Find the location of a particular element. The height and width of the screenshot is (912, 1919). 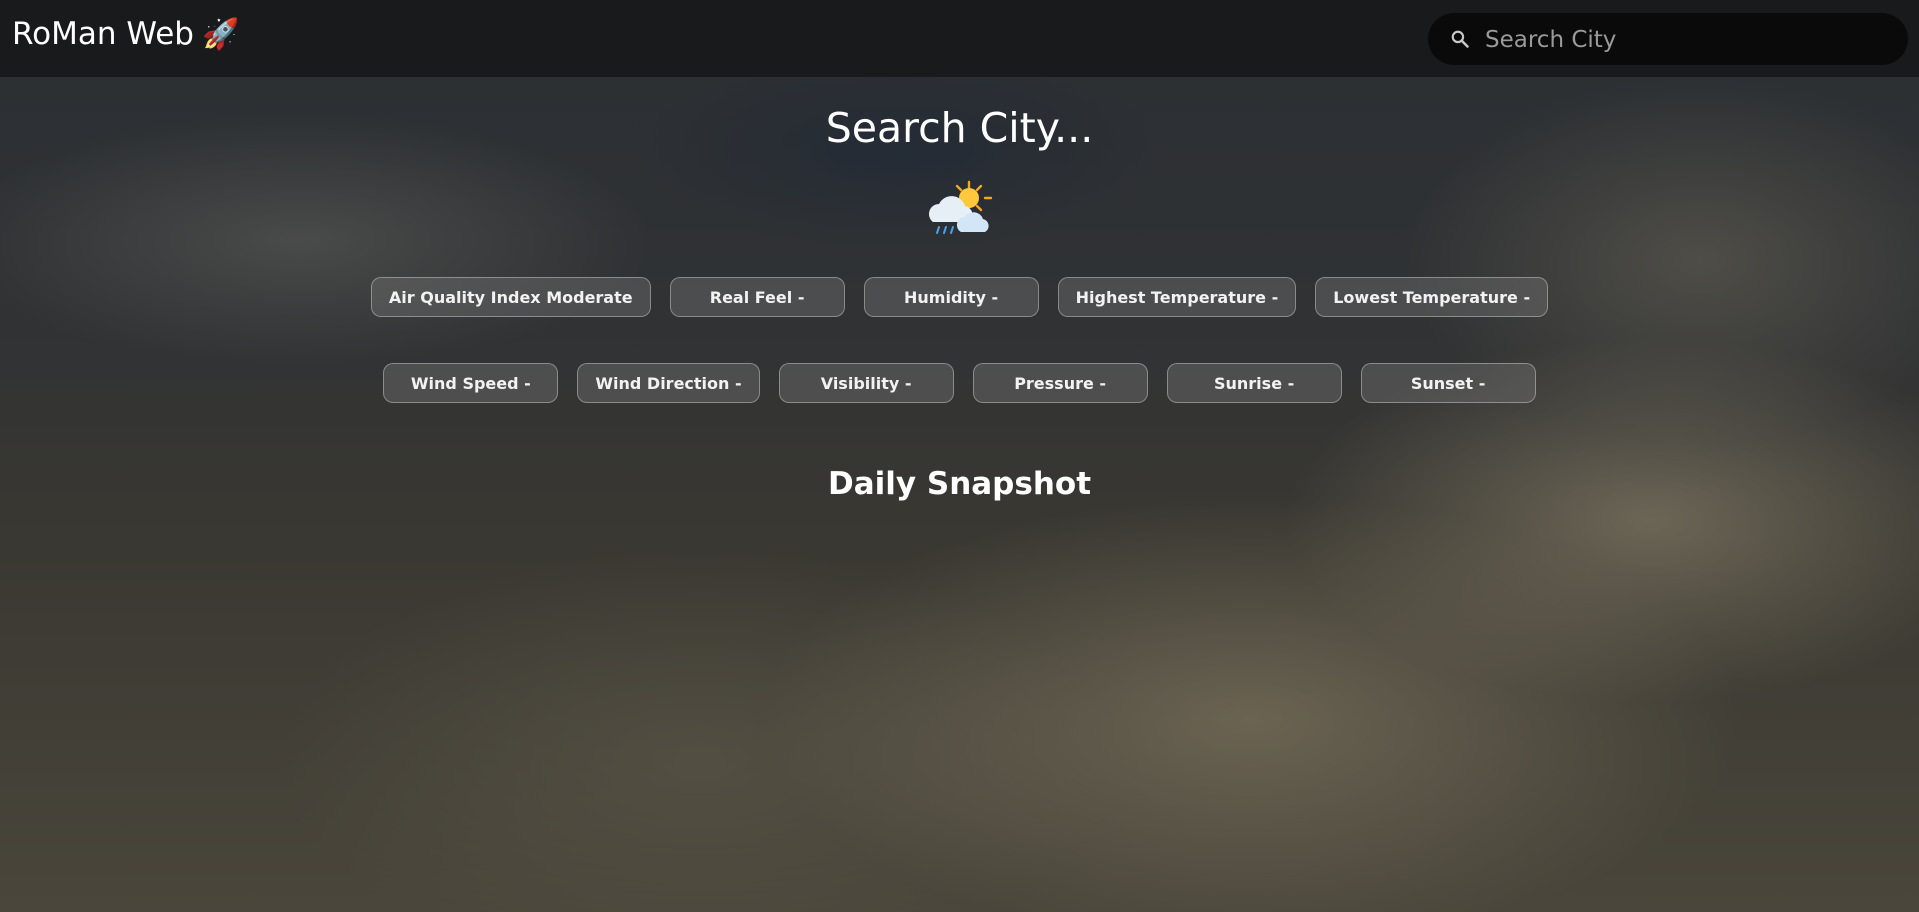

pressure-chip: Pressure - is located at coordinates (1060, 383).